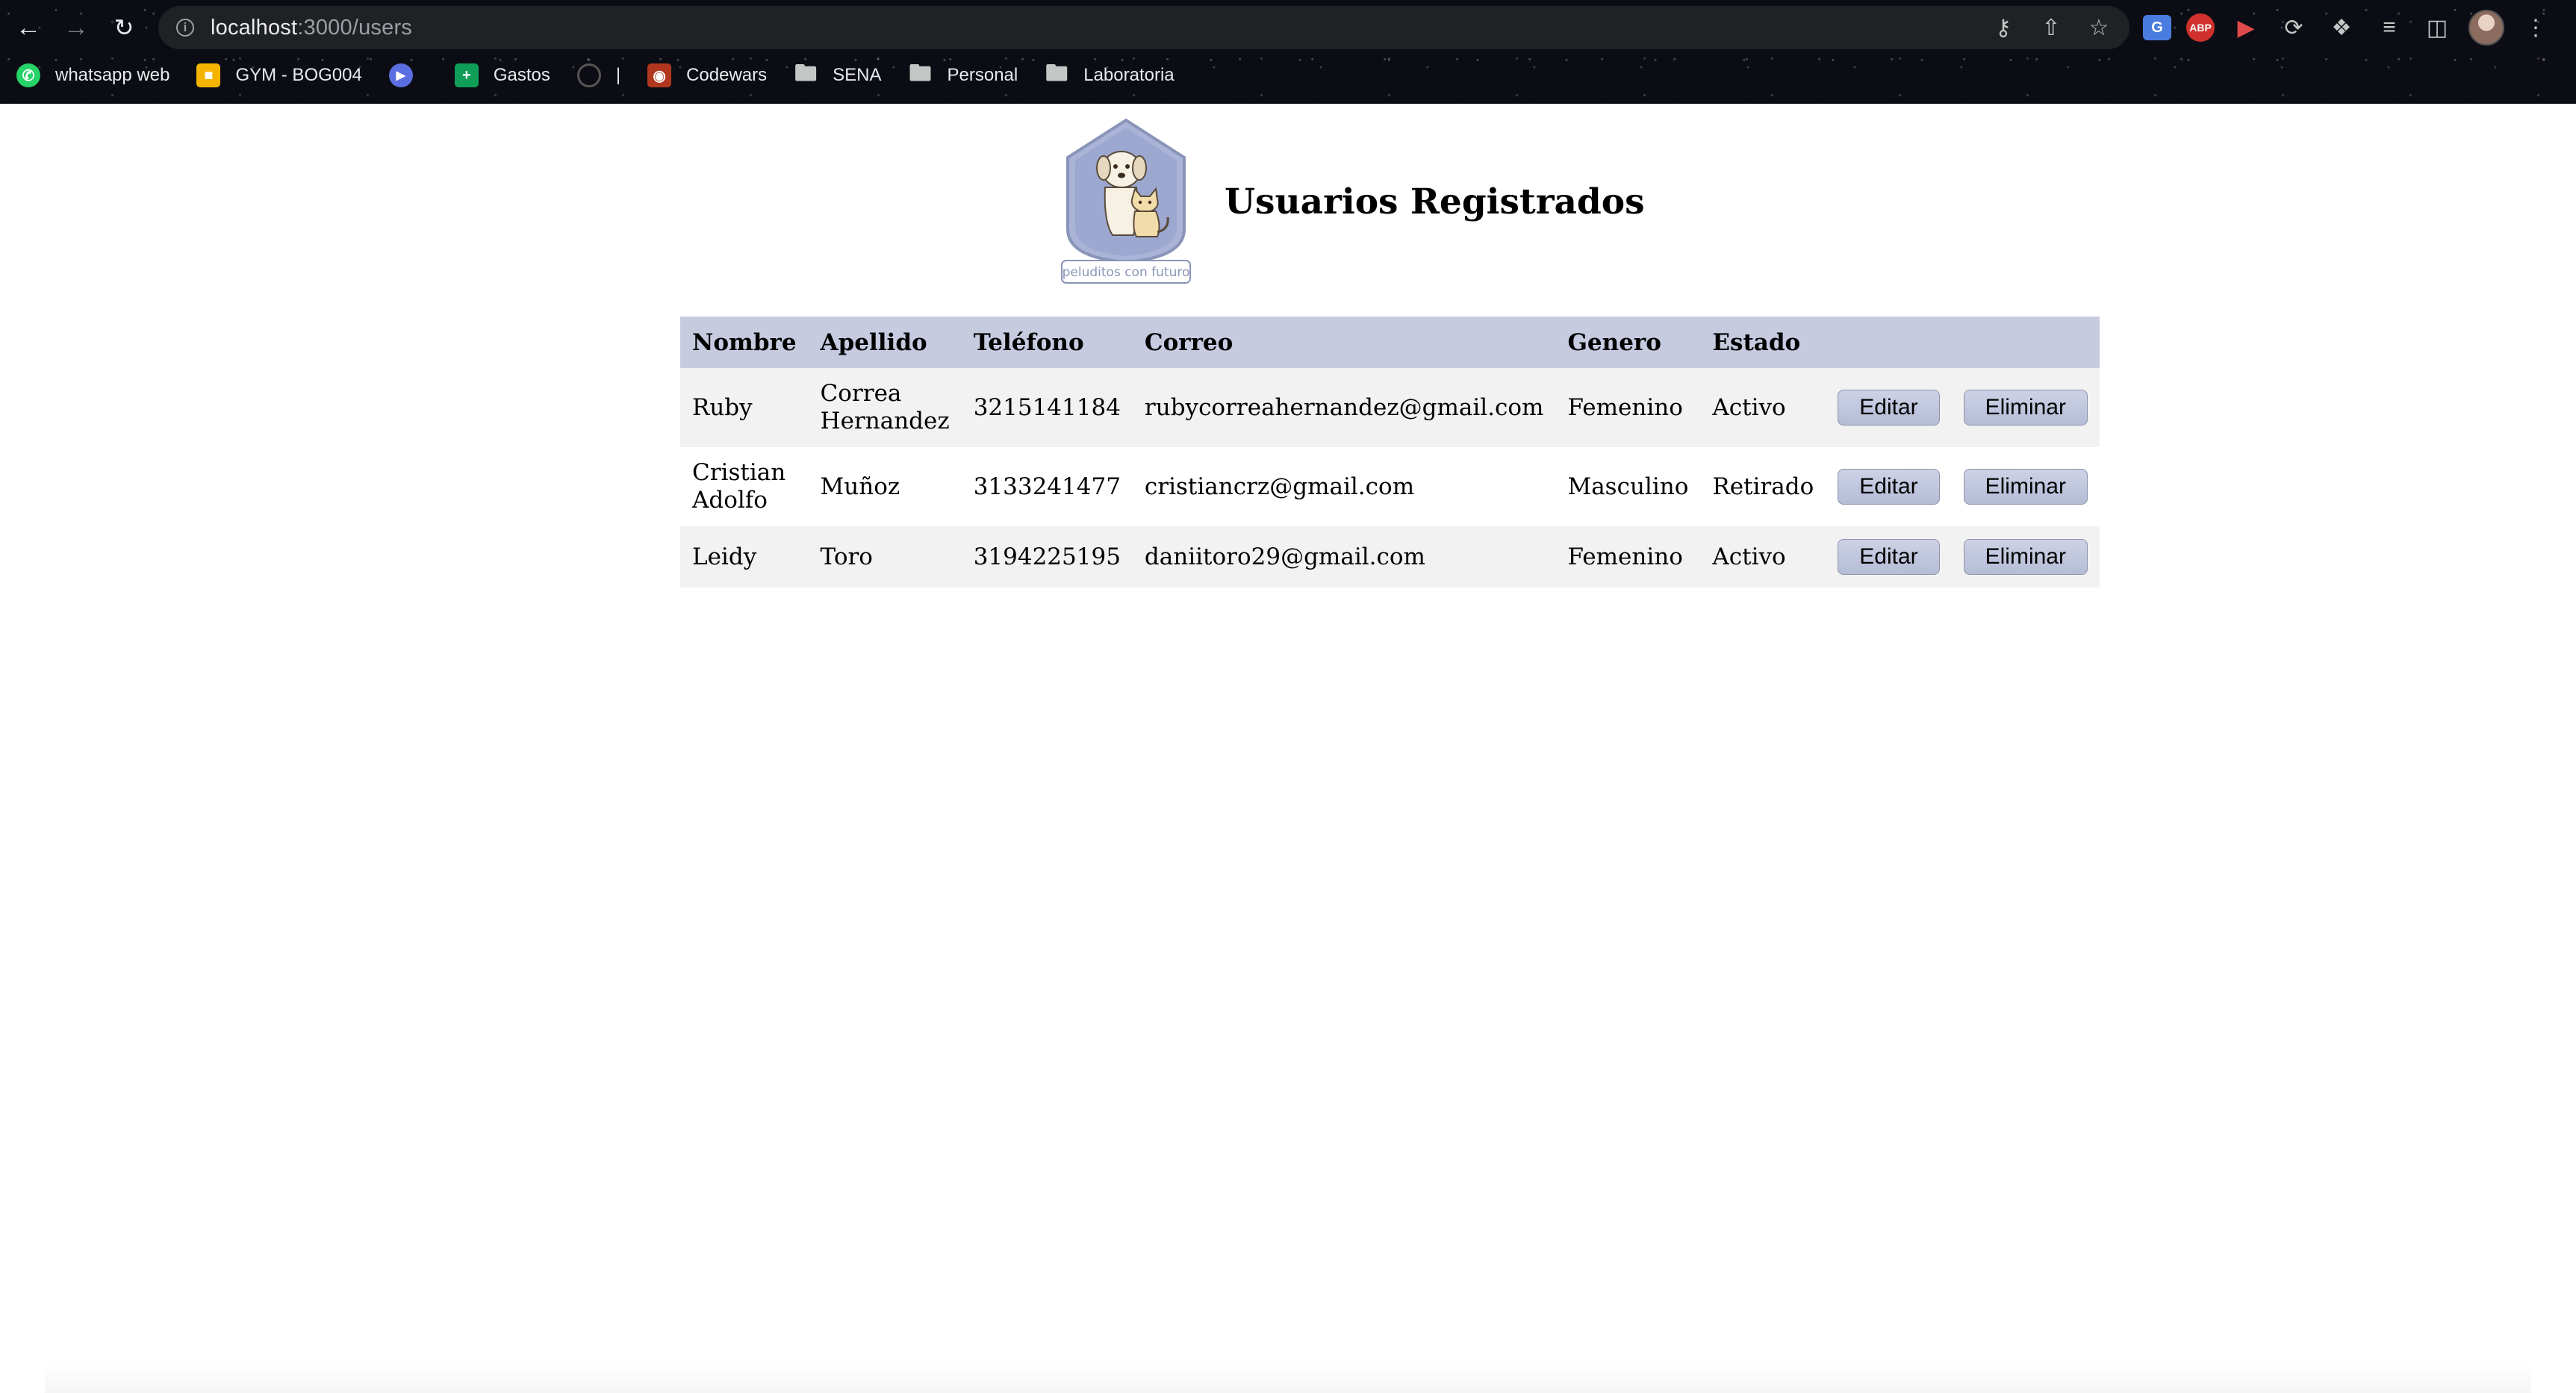 Image resolution: width=2576 pixels, height=1393 pixels. Describe the element at coordinates (185, 28) in the screenshot. I see `site-info-icon: i` at that location.